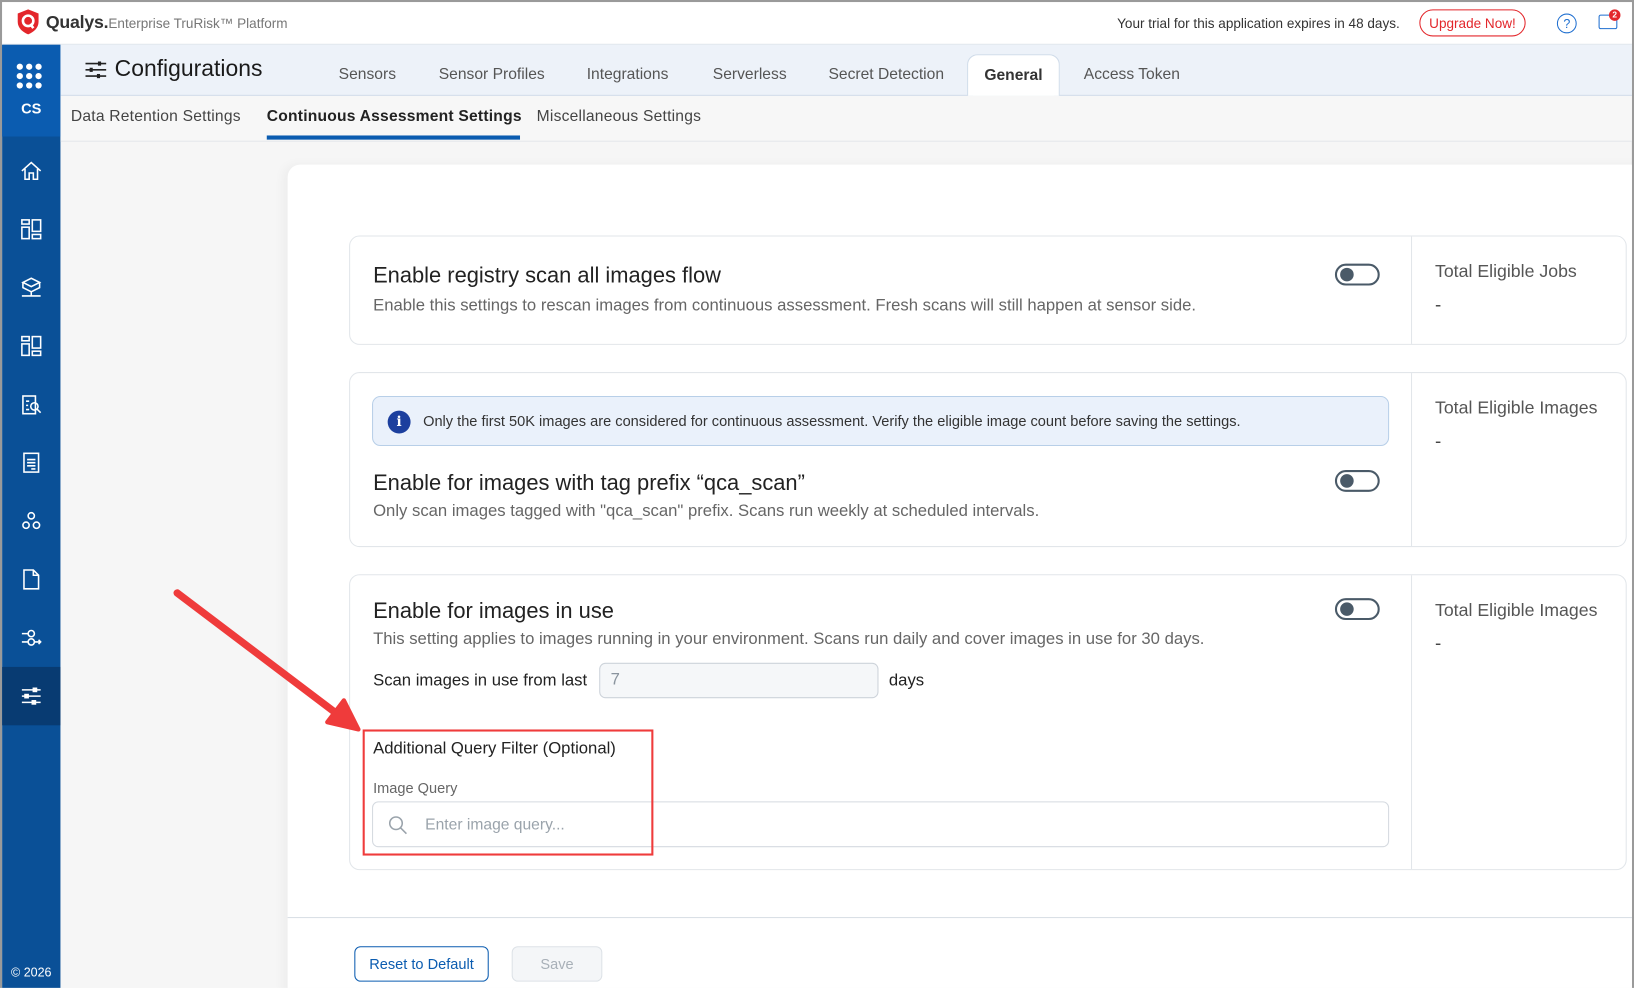  I want to click on footer-divider, so click(959, 918).